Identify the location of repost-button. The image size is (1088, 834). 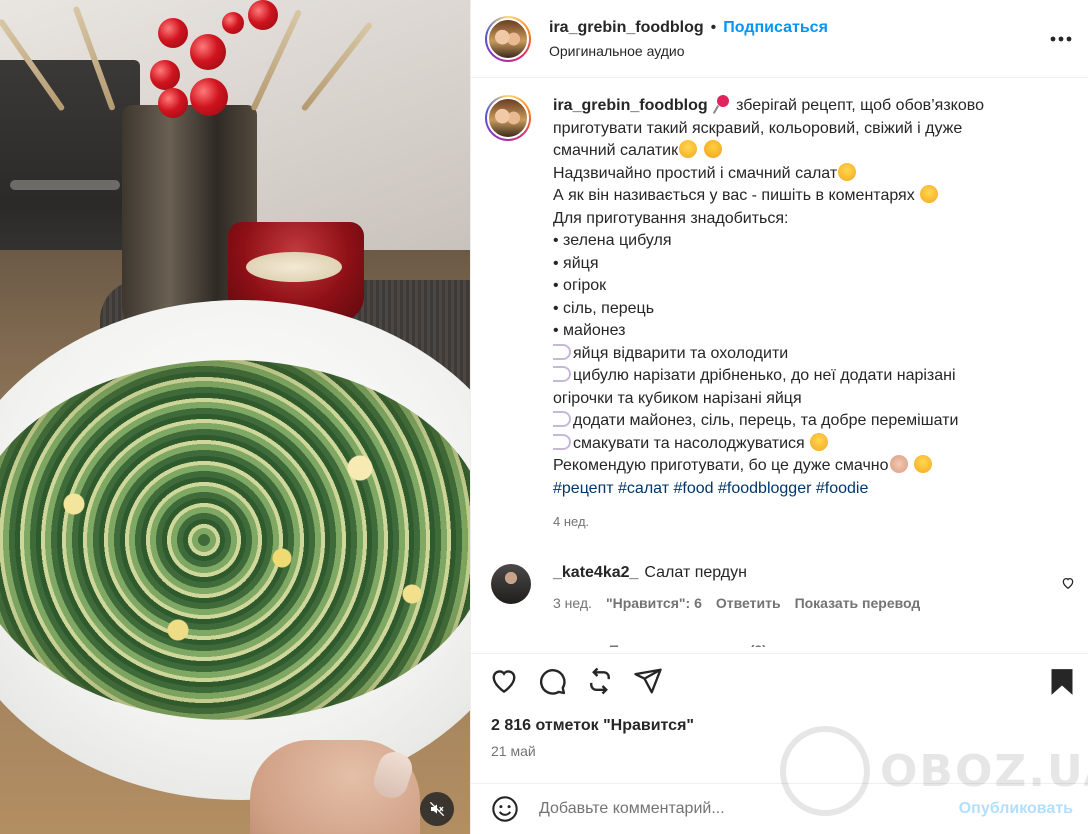
(600, 681).